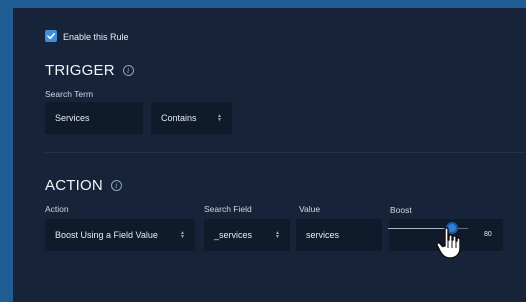  I want to click on search-term-label: Search Term, so click(69, 94).